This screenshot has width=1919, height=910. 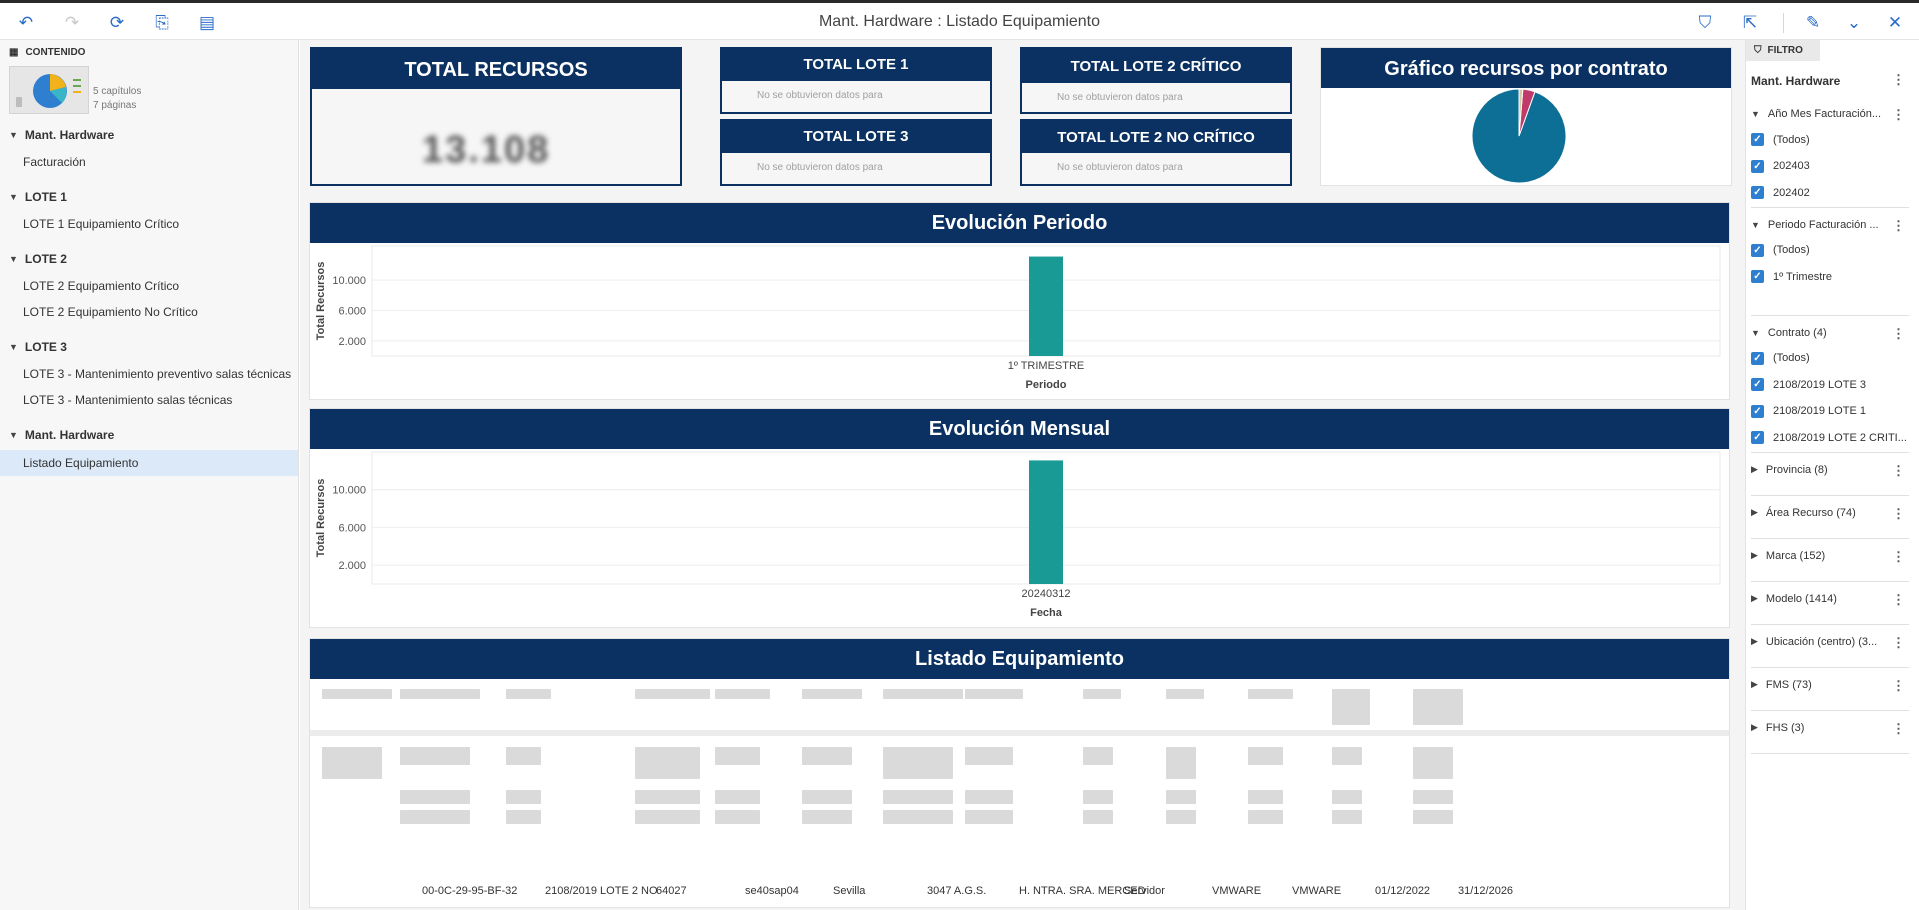 What do you see at coordinates (1526, 116) in the screenshot?
I see `pie-chart-card: Gráfico recursos por contrato` at bounding box center [1526, 116].